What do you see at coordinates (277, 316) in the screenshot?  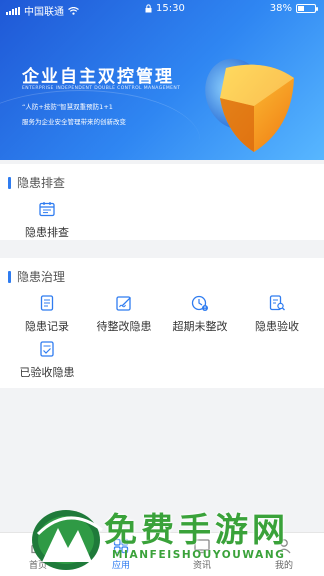 I see `hazard-acceptance-button: 隐患验收` at bounding box center [277, 316].